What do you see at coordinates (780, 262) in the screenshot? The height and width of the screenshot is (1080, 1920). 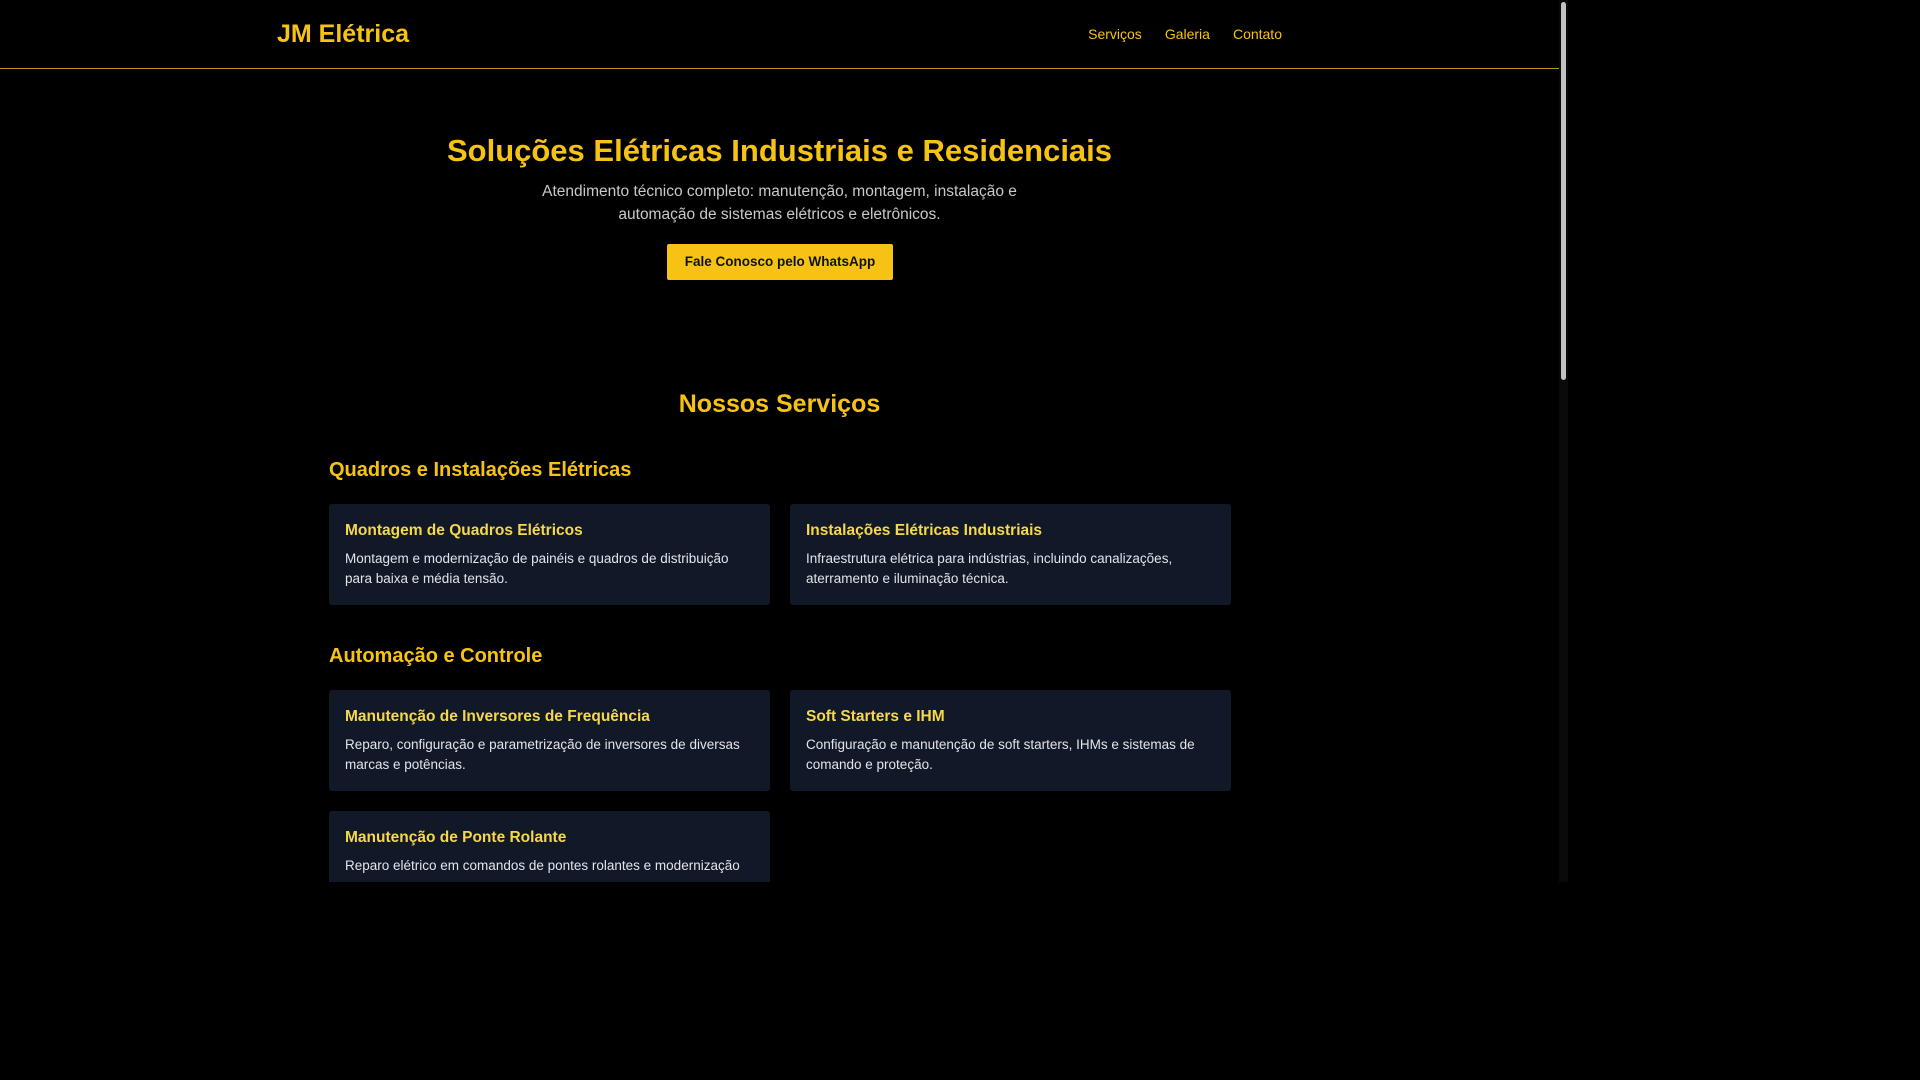 I see `whatsapp-cta-button: Fale Conosco pelo WhatsApp` at bounding box center [780, 262].